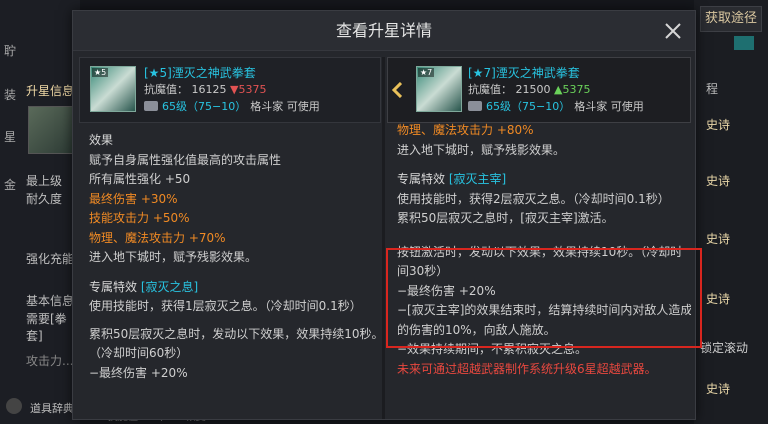  Describe the element at coordinates (533, 198) in the screenshot. I see `effect-line: 使用技能时，获得2层寂灭之息。（冷却时间0.1秒）` at that location.